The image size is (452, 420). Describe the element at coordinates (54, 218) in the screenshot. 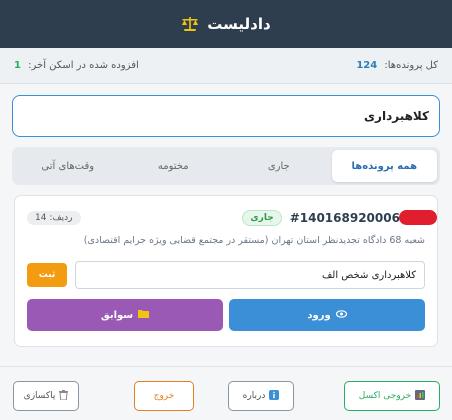

I see `row-badge: ردیف: 14` at that location.